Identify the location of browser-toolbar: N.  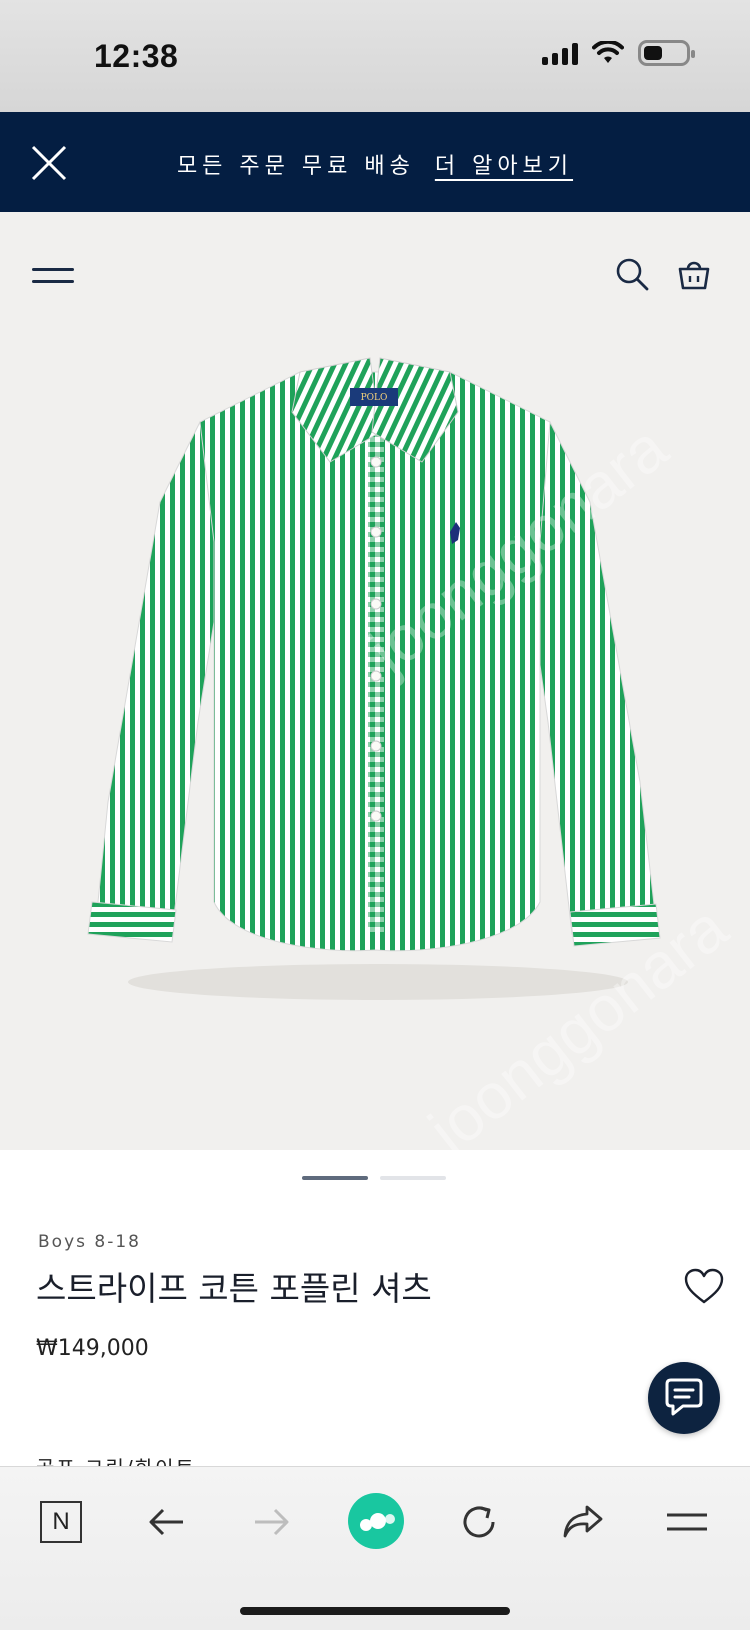
(375, 1548).